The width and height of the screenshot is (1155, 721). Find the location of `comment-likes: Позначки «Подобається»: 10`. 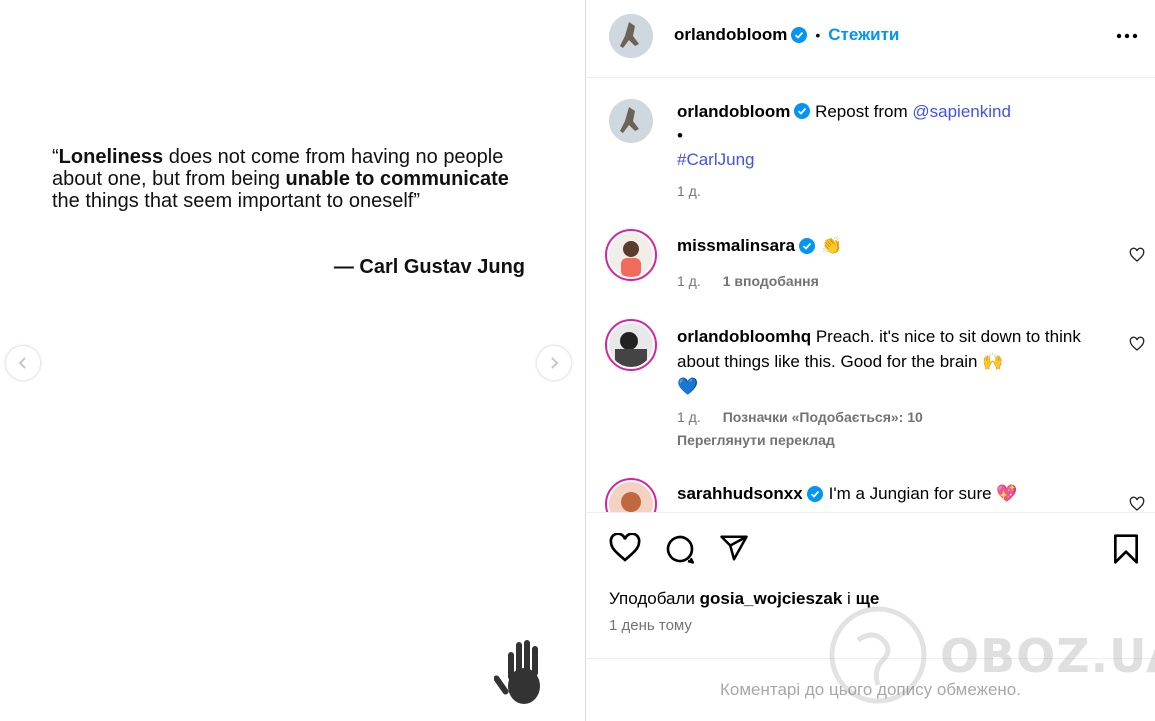

comment-likes: Позначки «Подобається»: 10 is located at coordinates (823, 417).